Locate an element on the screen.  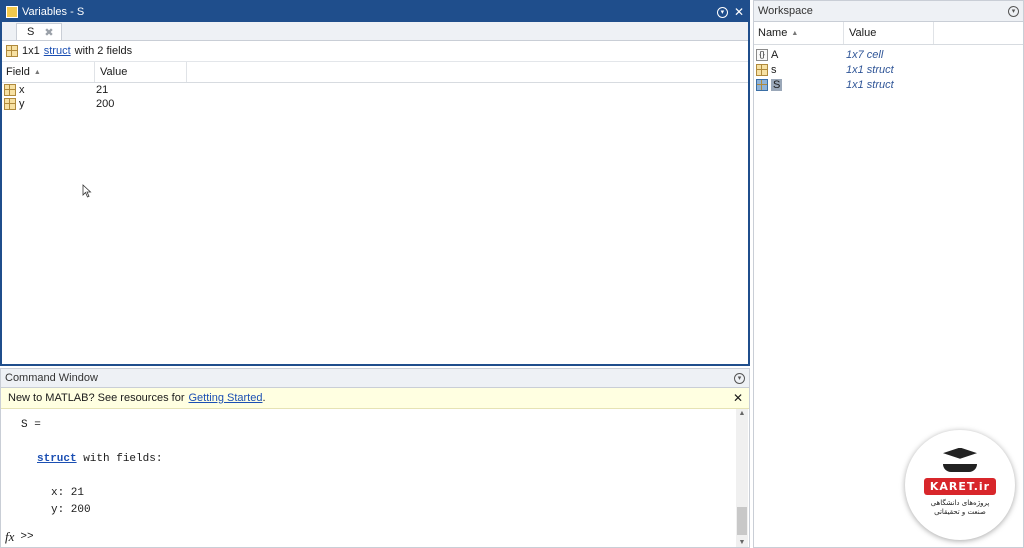
output-line: y: 200 is located at coordinates (71, 510).